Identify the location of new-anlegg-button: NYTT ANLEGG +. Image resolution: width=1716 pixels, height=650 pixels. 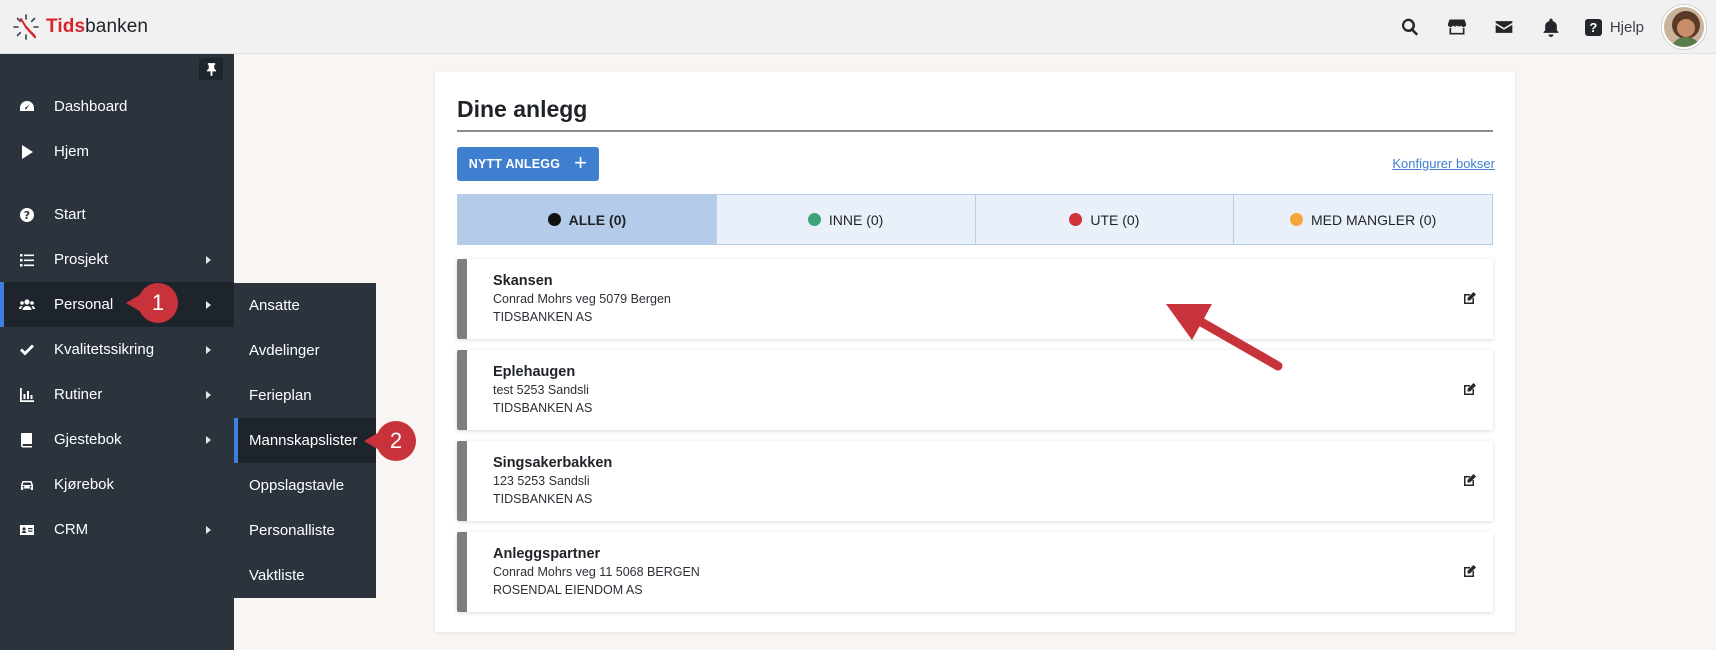
(528, 164).